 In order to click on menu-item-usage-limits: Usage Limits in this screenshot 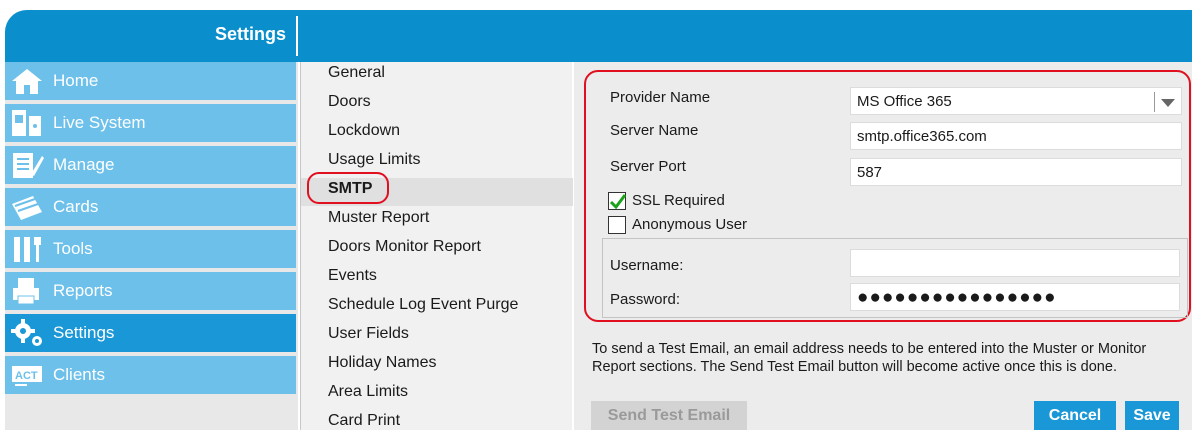, I will do `click(374, 160)`.